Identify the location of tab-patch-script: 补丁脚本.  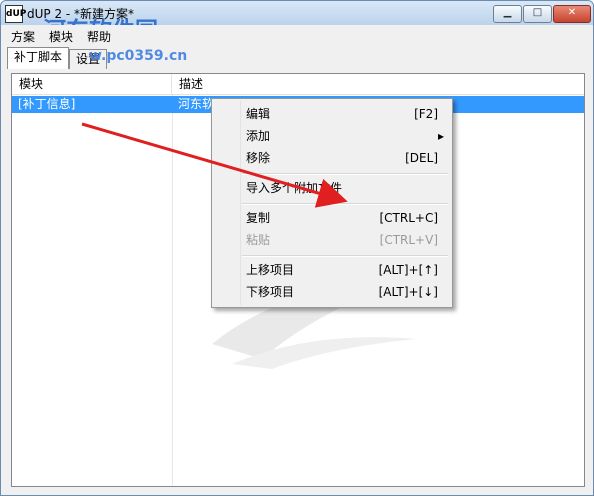
(38, 58).